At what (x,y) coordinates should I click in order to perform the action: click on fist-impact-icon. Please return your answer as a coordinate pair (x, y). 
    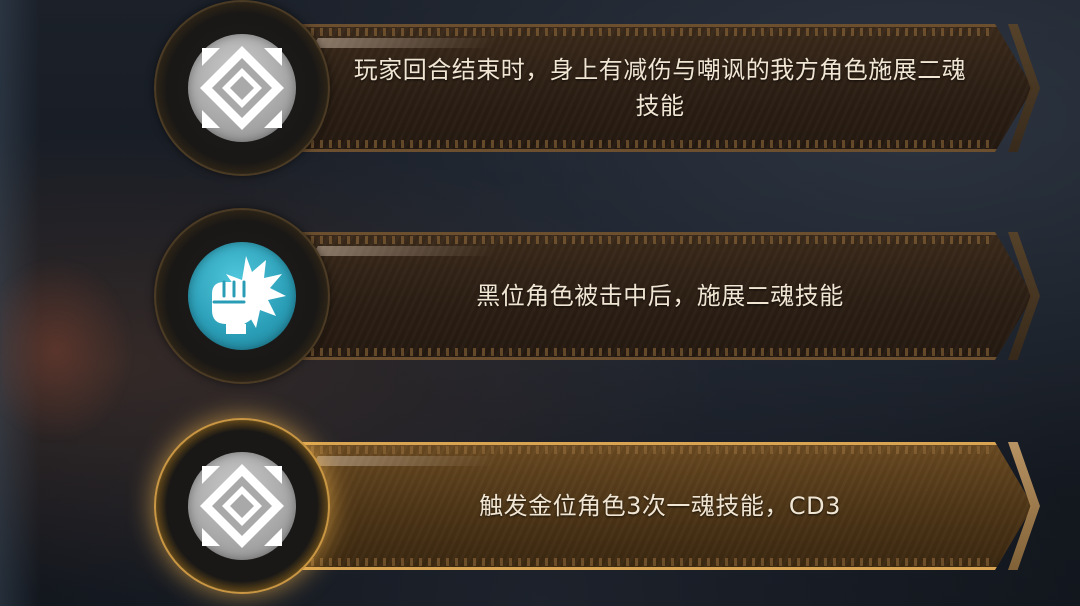
    Looking at the image, I should click on (242, 296).